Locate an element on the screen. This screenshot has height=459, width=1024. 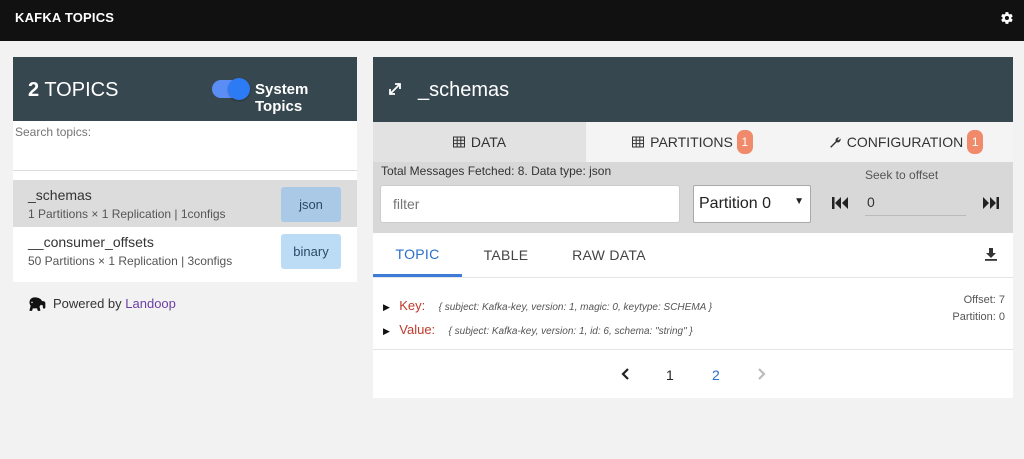
seek-label: Seek to offset is located at coordinates (902, 175).